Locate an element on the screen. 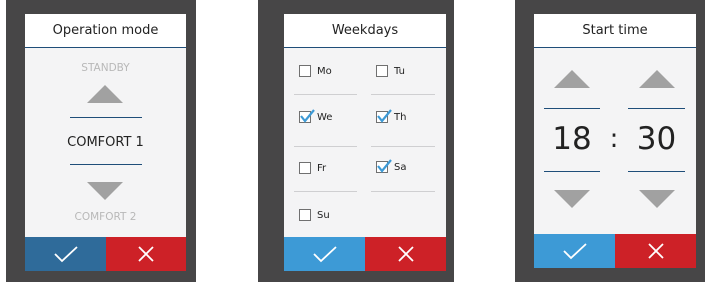 This screenshot has width=712, height=282. day-checkbox-sa: Sa is located at coordinates (391, 166).